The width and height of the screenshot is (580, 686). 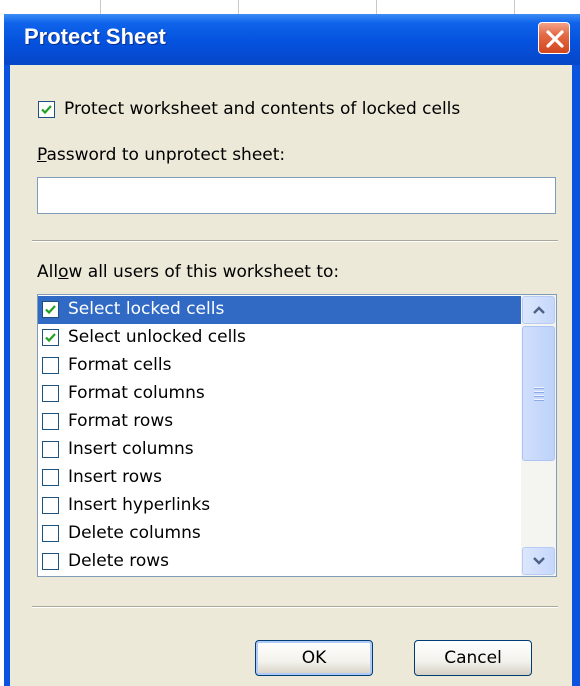 What do you see at coordinates (292, 39) in the screenshot?
I see `title-bar: Protect Sheet` at bounding box center [292, 39].